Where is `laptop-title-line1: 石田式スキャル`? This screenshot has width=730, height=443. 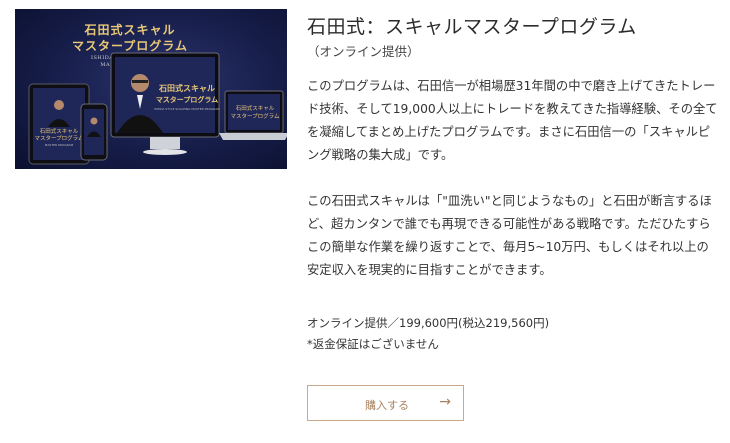 laptop-title-line1: 石田式スキャル is located at coordinates (255, 108).